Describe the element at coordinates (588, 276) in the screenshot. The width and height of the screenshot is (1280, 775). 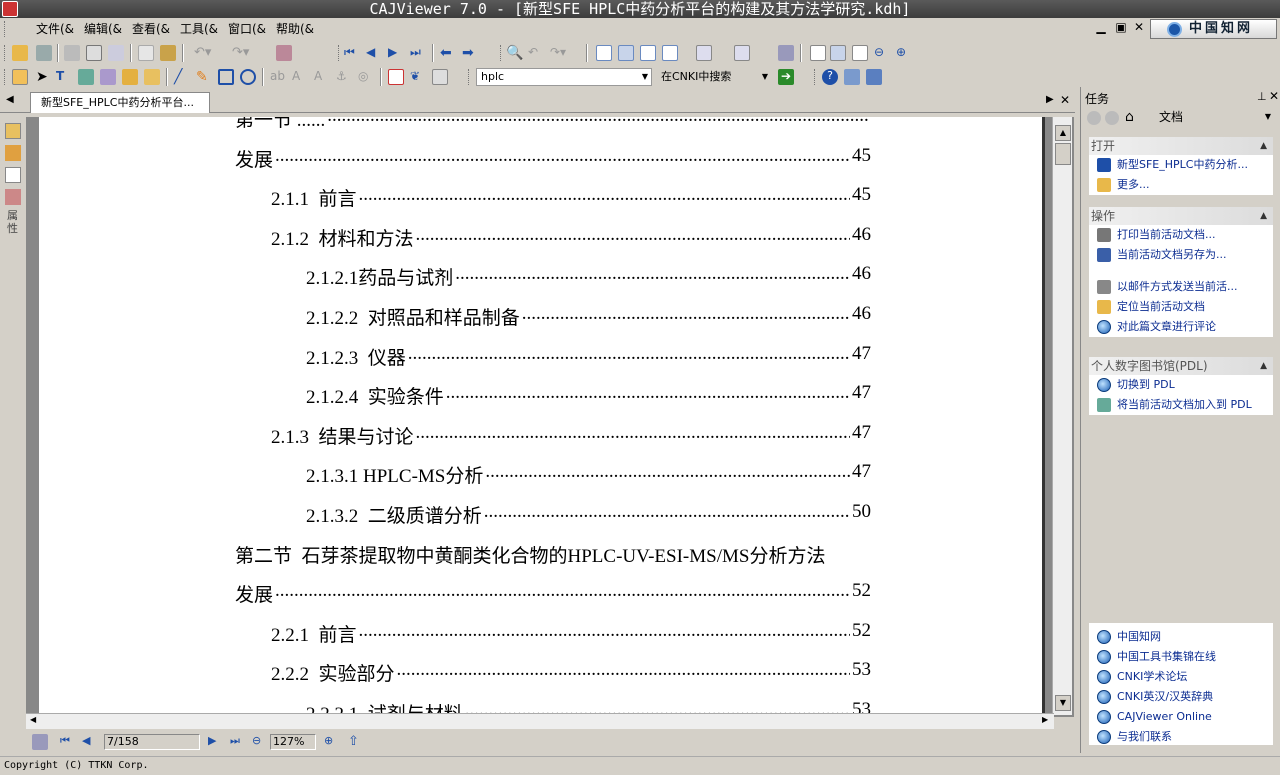
I see `toc-entry: 2.1.2.1药品与试剂 46` at that location.